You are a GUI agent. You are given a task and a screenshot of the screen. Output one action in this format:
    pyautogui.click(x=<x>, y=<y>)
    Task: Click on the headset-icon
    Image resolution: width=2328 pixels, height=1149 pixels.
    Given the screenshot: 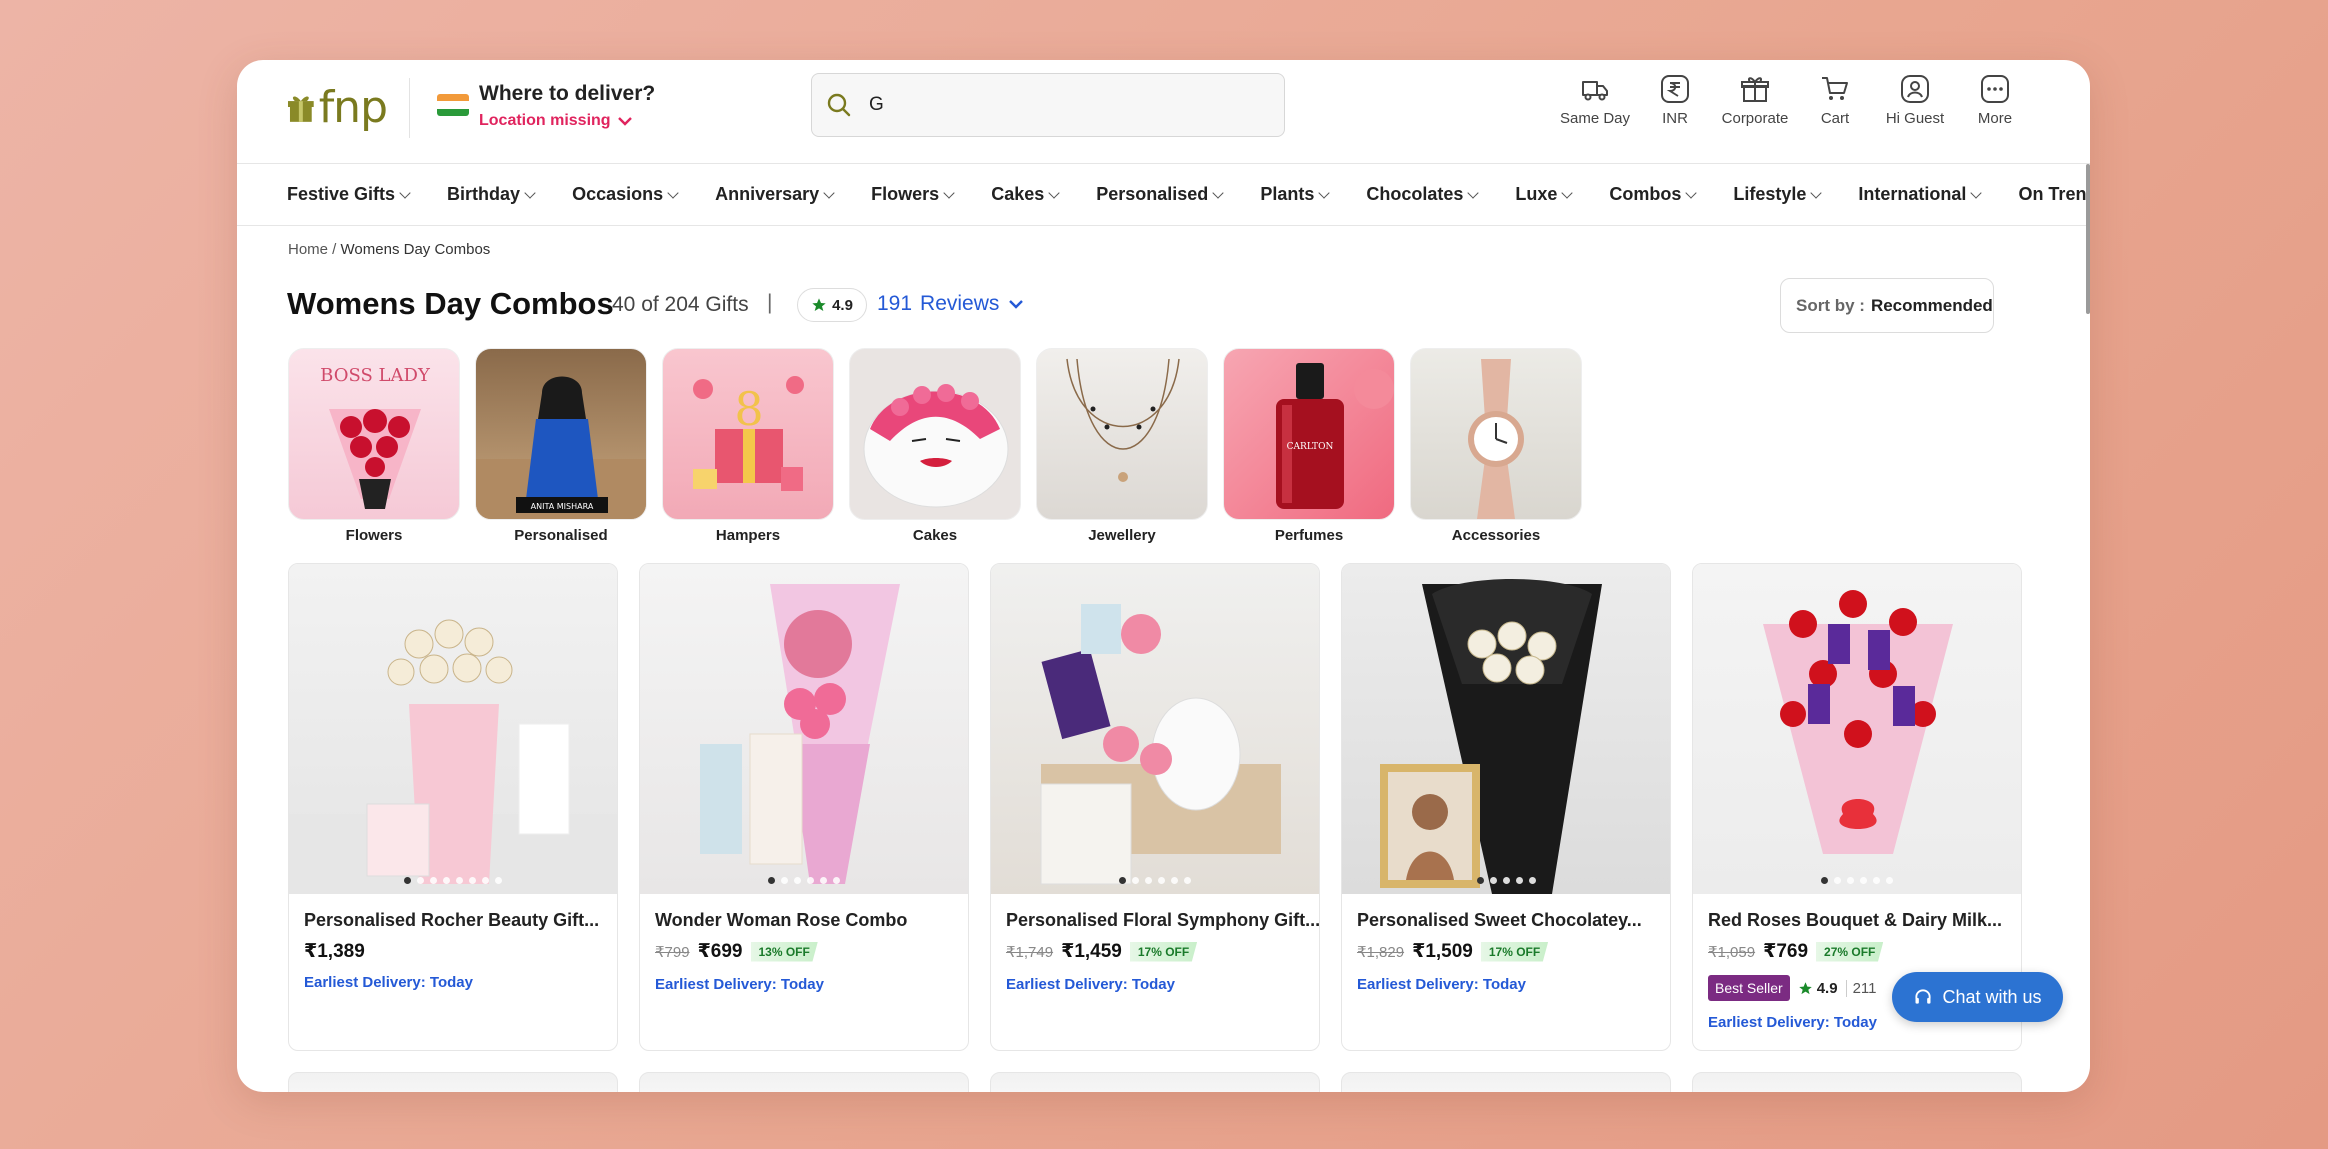 What is the action you would take?
    pyautogui.click(x=1923, y=996)
    